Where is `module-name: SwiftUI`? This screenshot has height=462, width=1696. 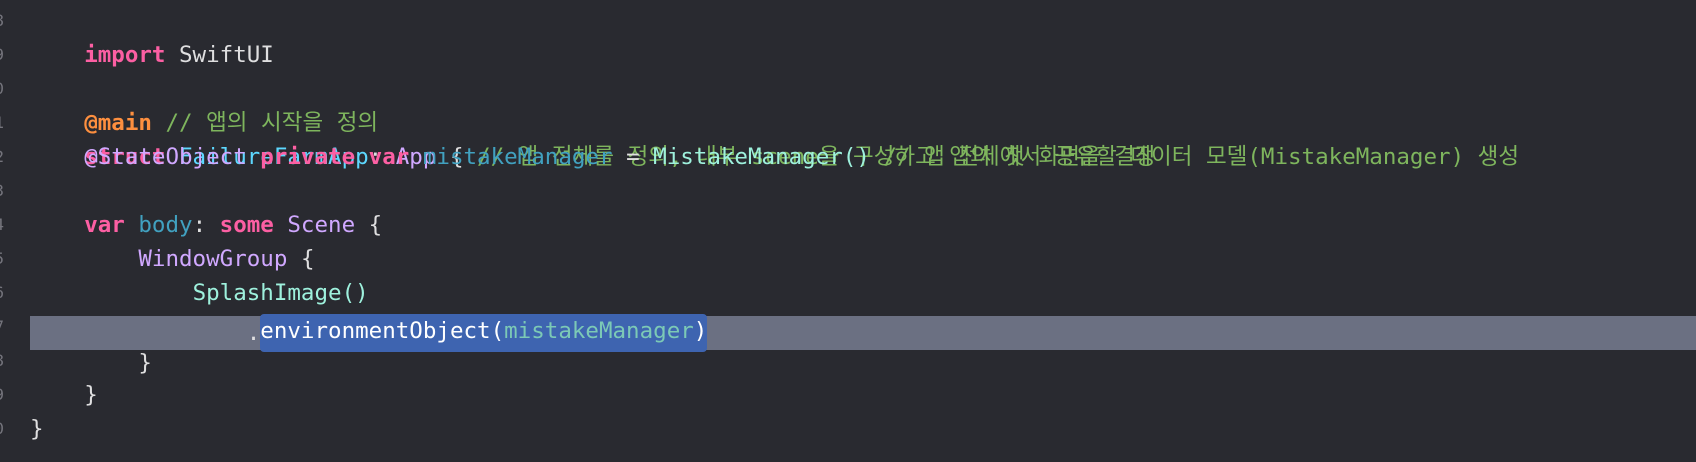
module-name: SwiftUI is located at coordinates (226, 55).